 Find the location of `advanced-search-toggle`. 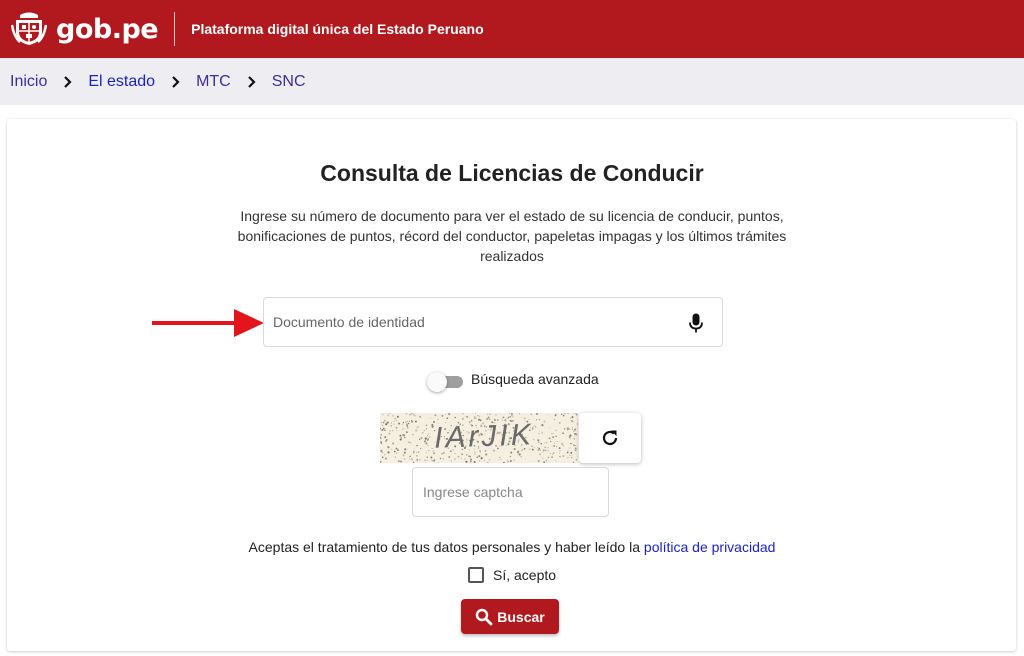

advanced-search-toggle is located at coordinates (446, 382).